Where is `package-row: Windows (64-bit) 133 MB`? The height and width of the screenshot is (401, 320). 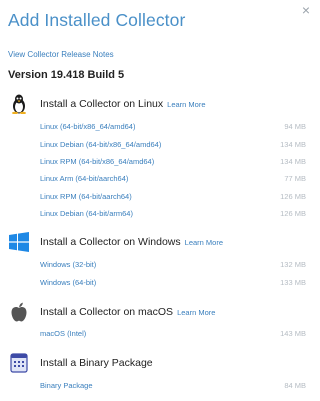 package-row: Windows (64-bit) 133 MB is located at coordinates (173, 282).